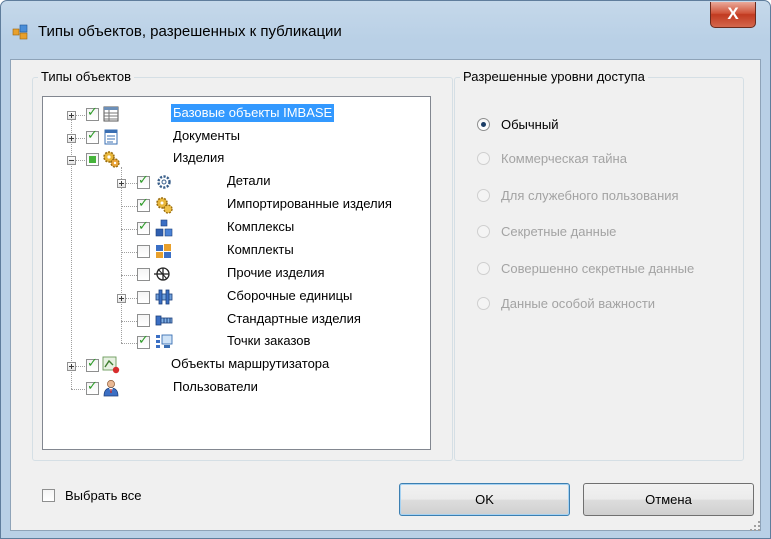 Image resolution: width=771 pixels, height=539 pixels. Describe the element at coordinates (755, 526) in the screenshot. I see `resize-grip-icon` at that location.